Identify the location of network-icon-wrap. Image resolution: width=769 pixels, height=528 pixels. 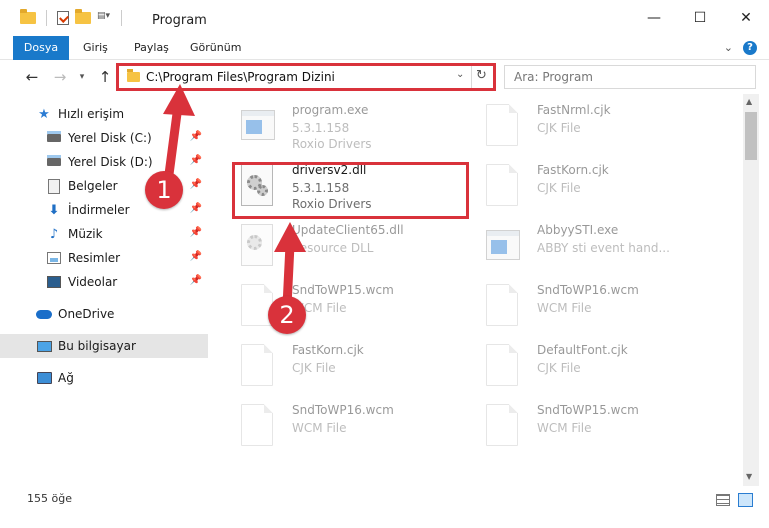
(44, 378).